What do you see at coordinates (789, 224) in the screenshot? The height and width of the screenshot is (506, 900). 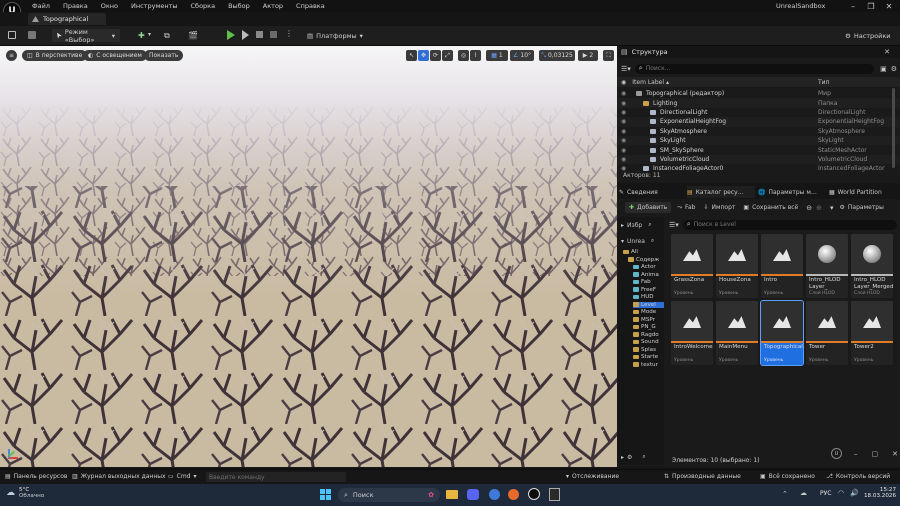 I see `asset-search-field: ⌕ Поиск в Level` at bounding box center [789, 224].